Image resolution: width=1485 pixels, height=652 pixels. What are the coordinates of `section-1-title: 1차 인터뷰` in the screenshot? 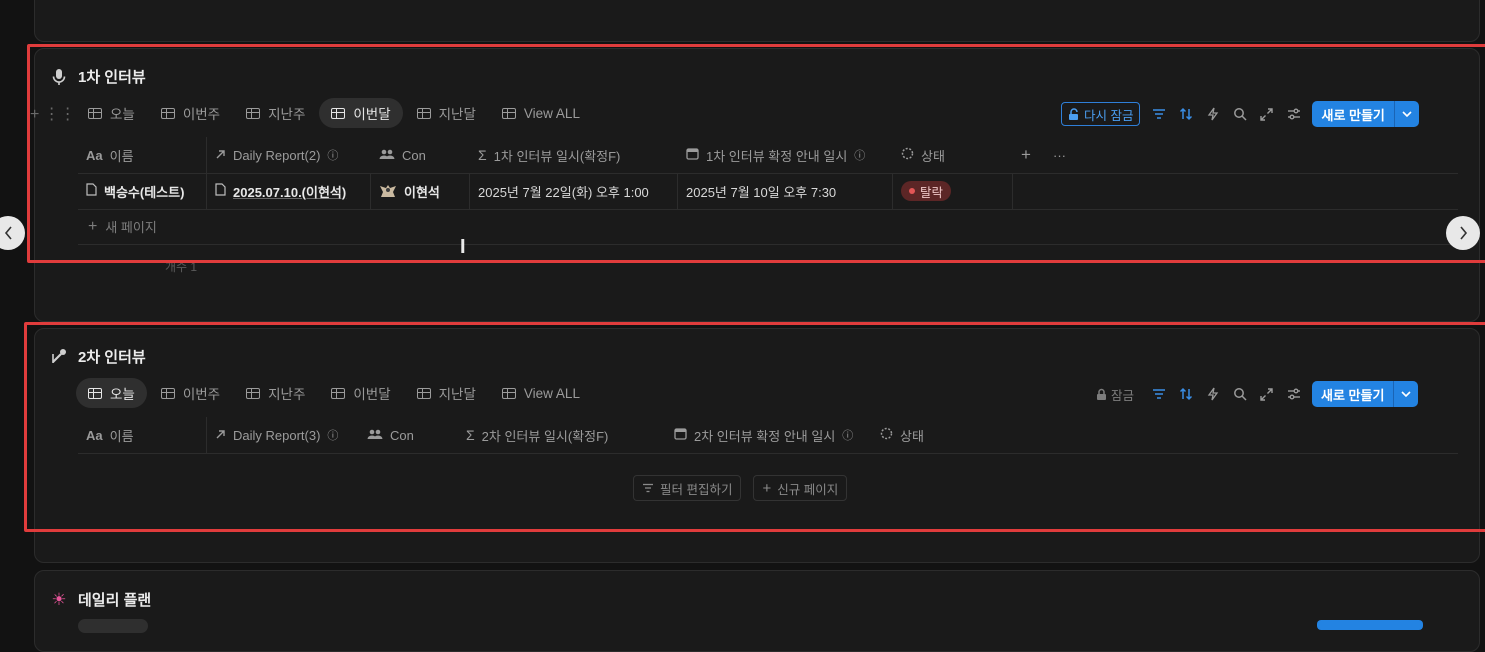 It's located at (98, 76).